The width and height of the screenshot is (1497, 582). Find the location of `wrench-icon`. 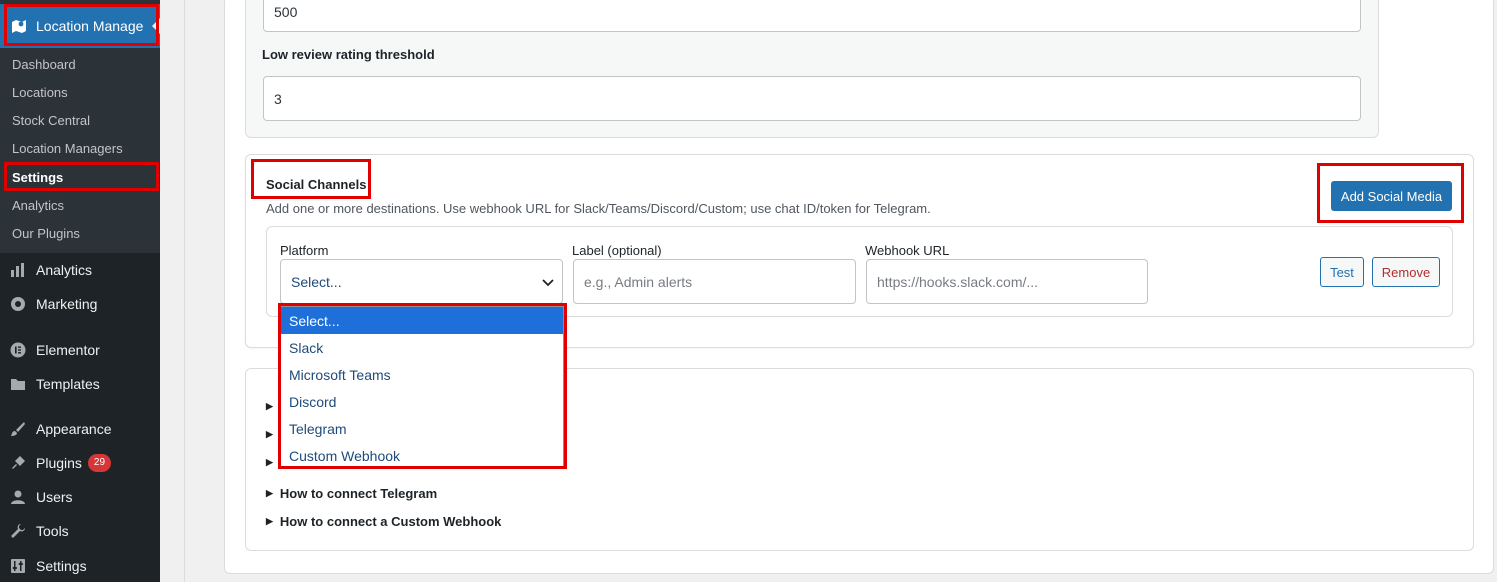

wrench-icon is located at coordinates (18, 531).